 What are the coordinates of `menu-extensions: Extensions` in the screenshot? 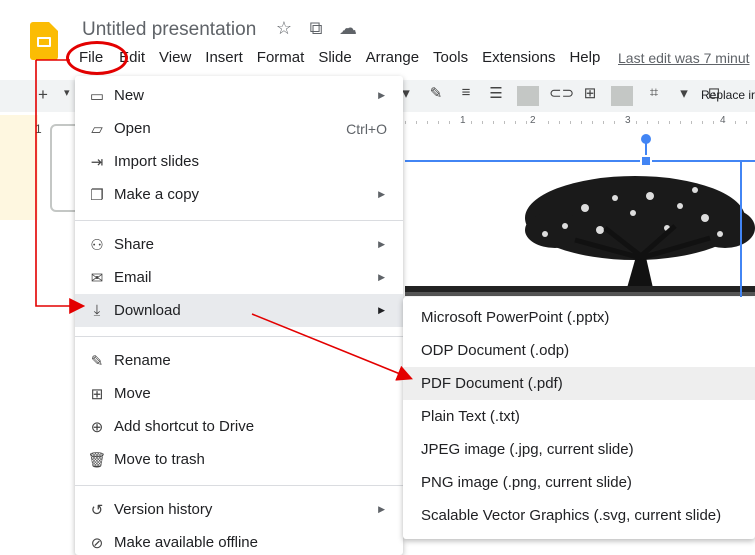 It's located at (518, 58).